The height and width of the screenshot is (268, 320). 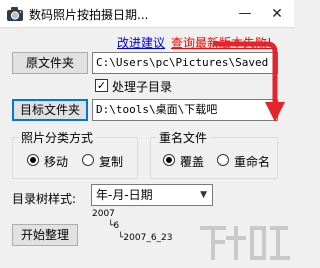 What do you see at coordinates (245, 243) in the screenshot?
I see `watermark-logo-icon` at bounding box center [245, 243].